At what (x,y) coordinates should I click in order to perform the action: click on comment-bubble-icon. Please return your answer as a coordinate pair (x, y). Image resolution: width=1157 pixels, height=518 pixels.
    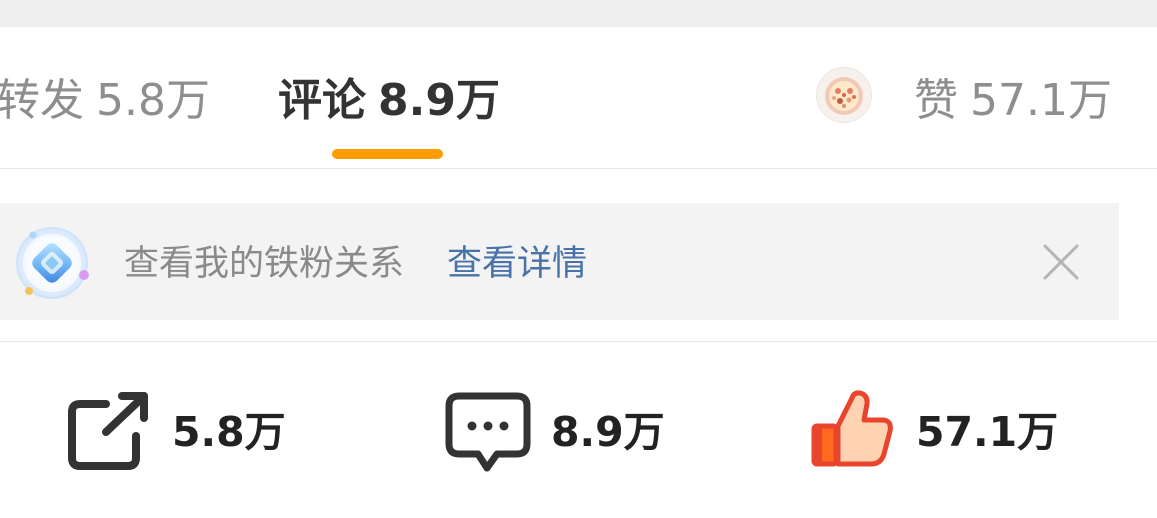
    Looking at the image, I should click on (490, 434).